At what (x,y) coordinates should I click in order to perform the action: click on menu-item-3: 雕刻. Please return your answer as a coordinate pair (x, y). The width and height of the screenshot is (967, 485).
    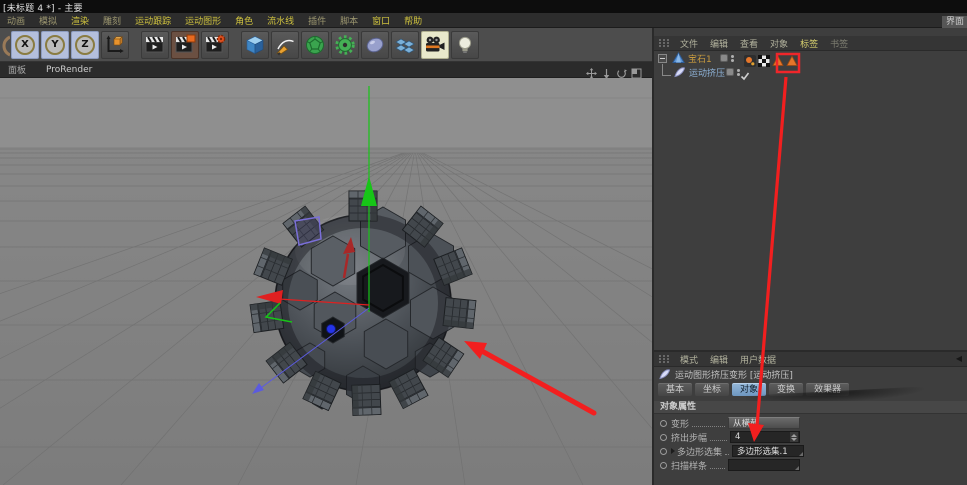
    Looking at the image, I should click on (112, 20).